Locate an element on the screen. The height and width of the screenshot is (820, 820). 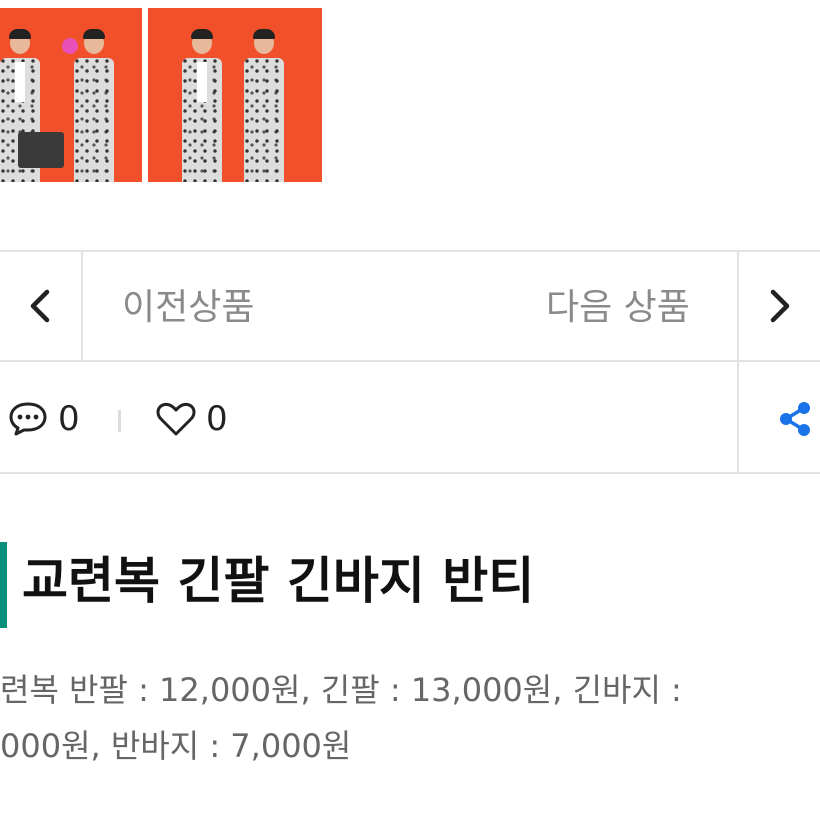
heart-icon is located at coordinates (176, 419).